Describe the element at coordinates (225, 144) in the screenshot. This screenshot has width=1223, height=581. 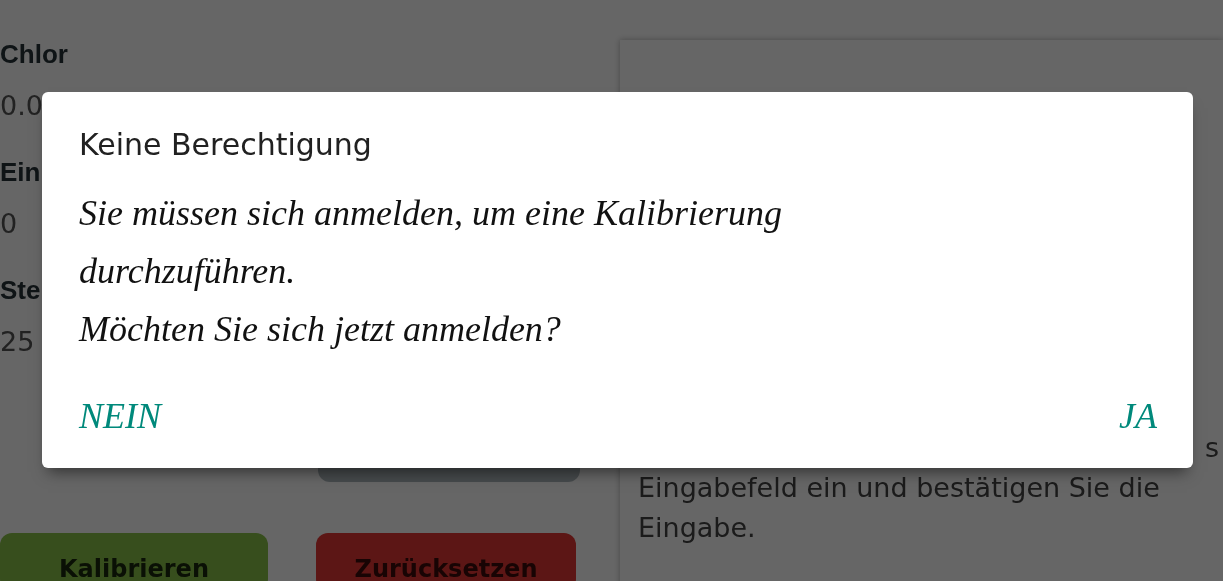
I see `dialog-title: Keine Berechtigung` at that location.